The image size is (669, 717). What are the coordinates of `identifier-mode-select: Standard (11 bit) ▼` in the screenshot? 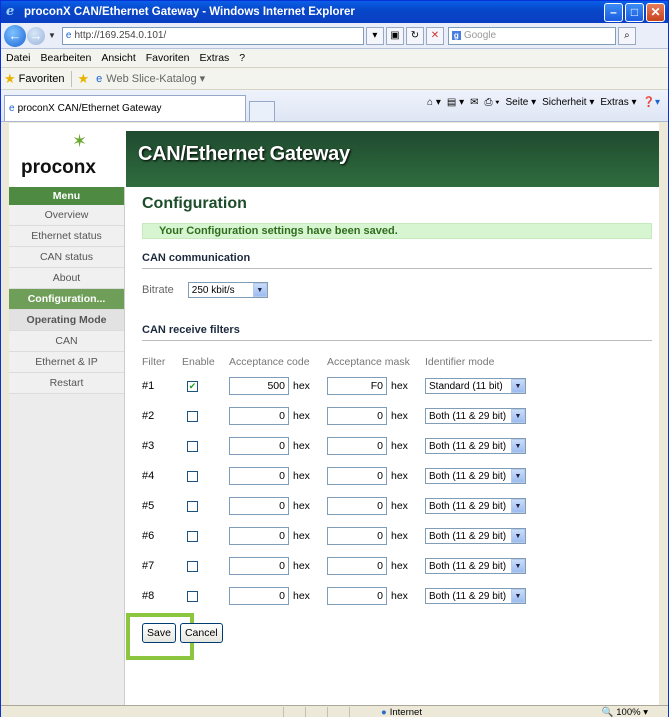 It's located at (475, 386).